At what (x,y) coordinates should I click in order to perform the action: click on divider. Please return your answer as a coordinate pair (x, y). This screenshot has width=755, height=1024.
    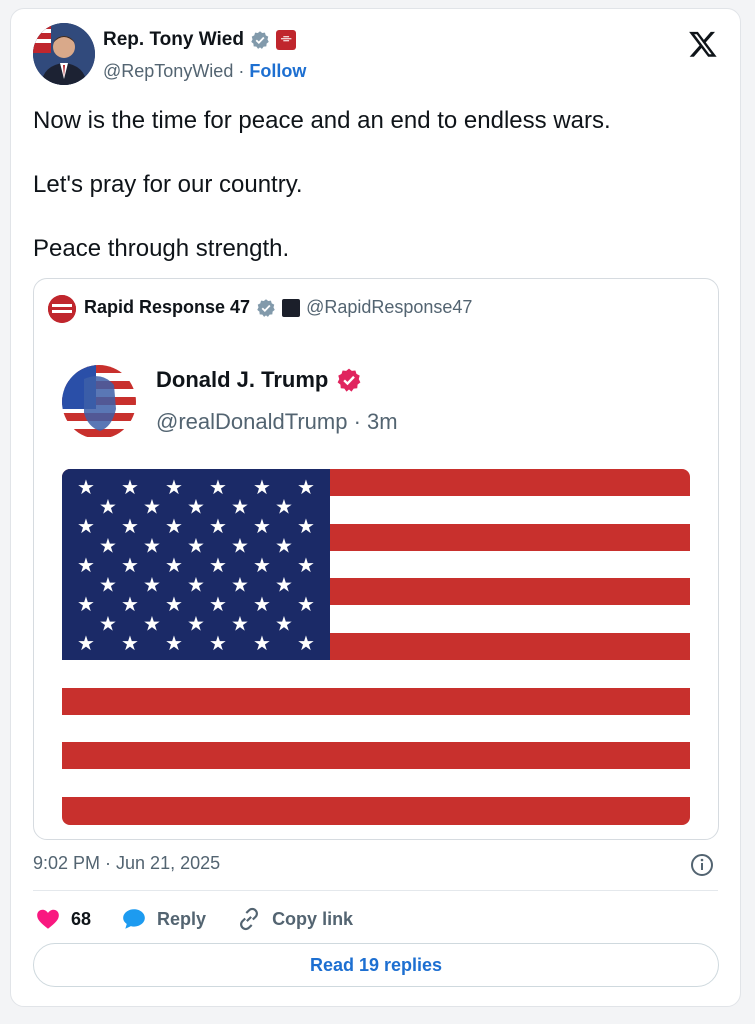
    Looking at the image, I should click on (375, 890).